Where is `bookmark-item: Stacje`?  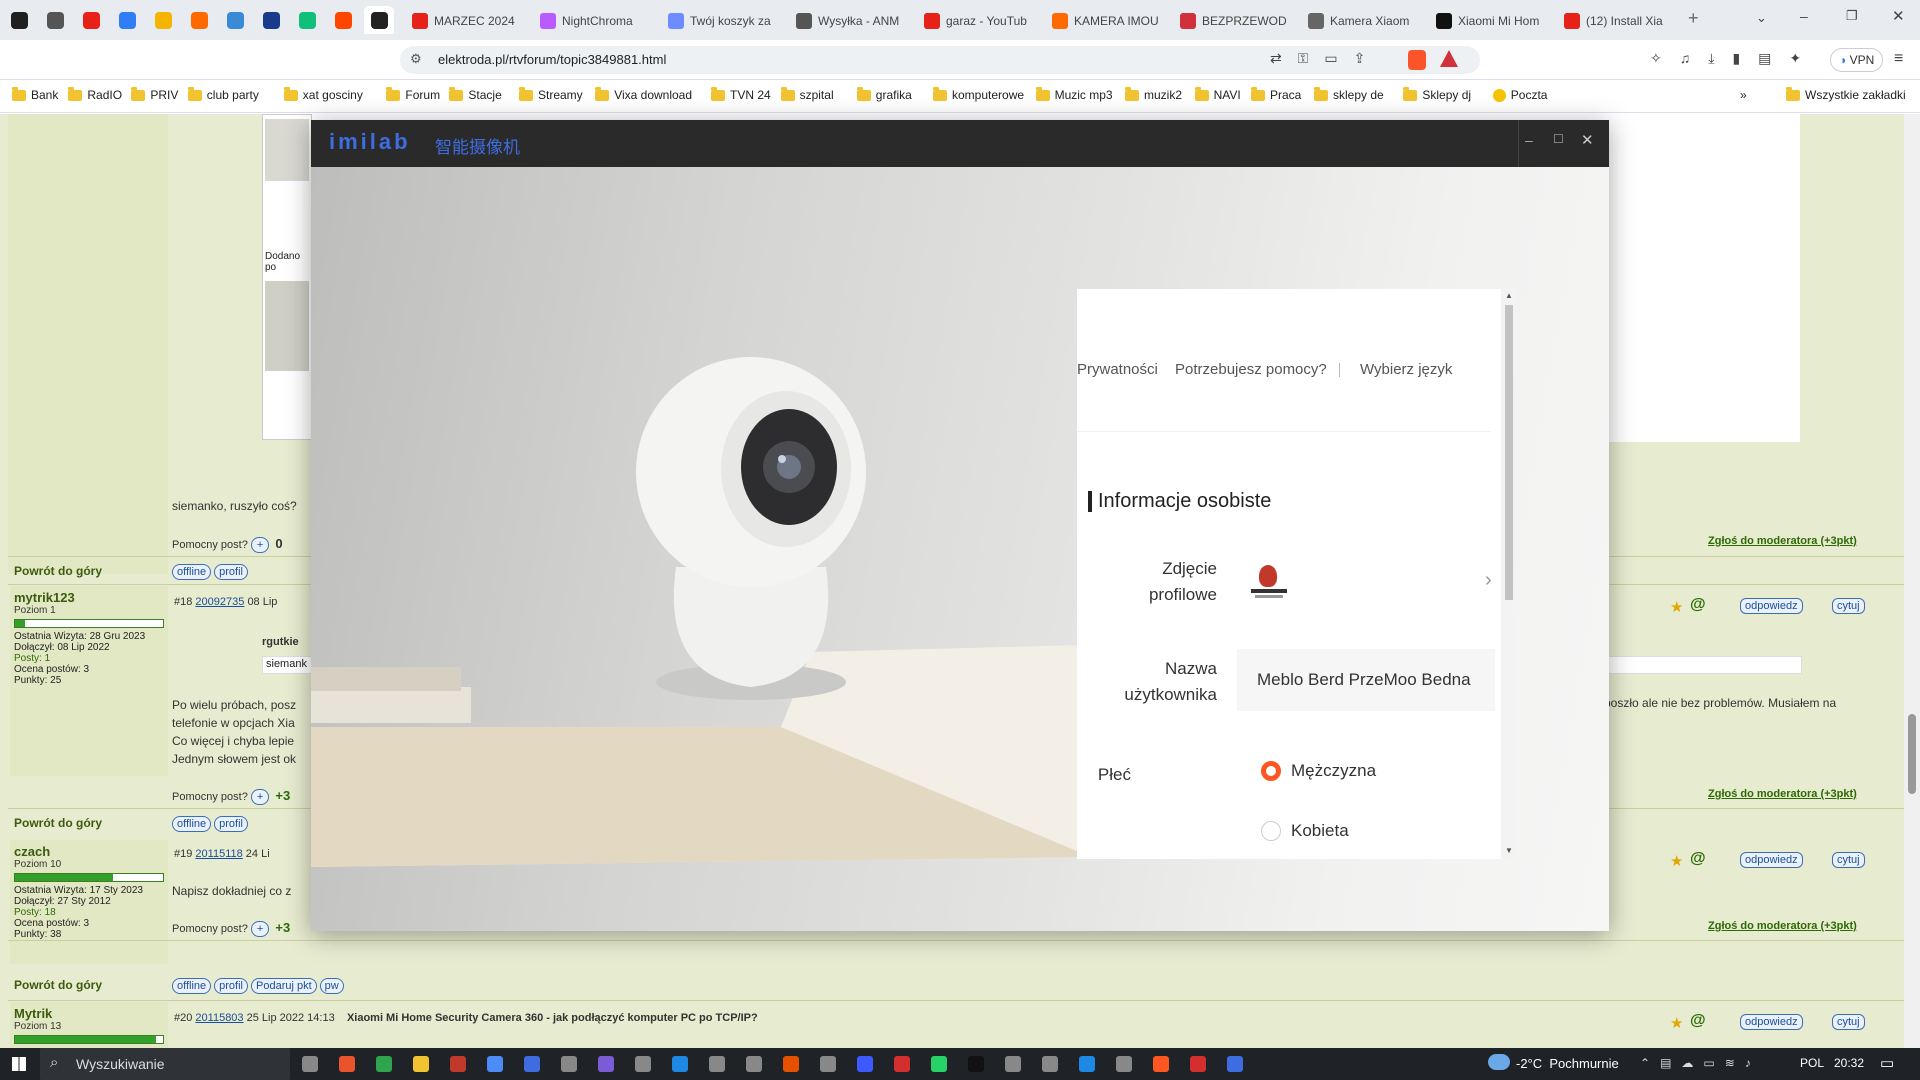 bookmark-item: Stacje is located at coordinates (475, 94).